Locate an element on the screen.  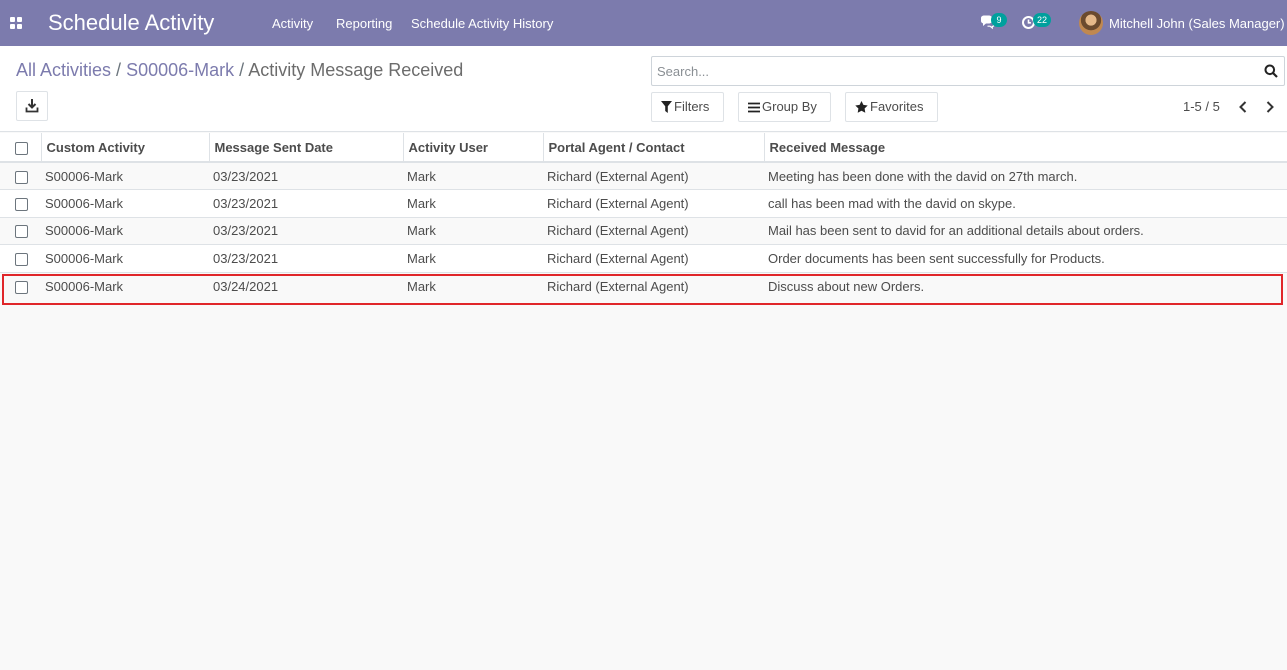
avatar is located at coordinates (1091, 23).